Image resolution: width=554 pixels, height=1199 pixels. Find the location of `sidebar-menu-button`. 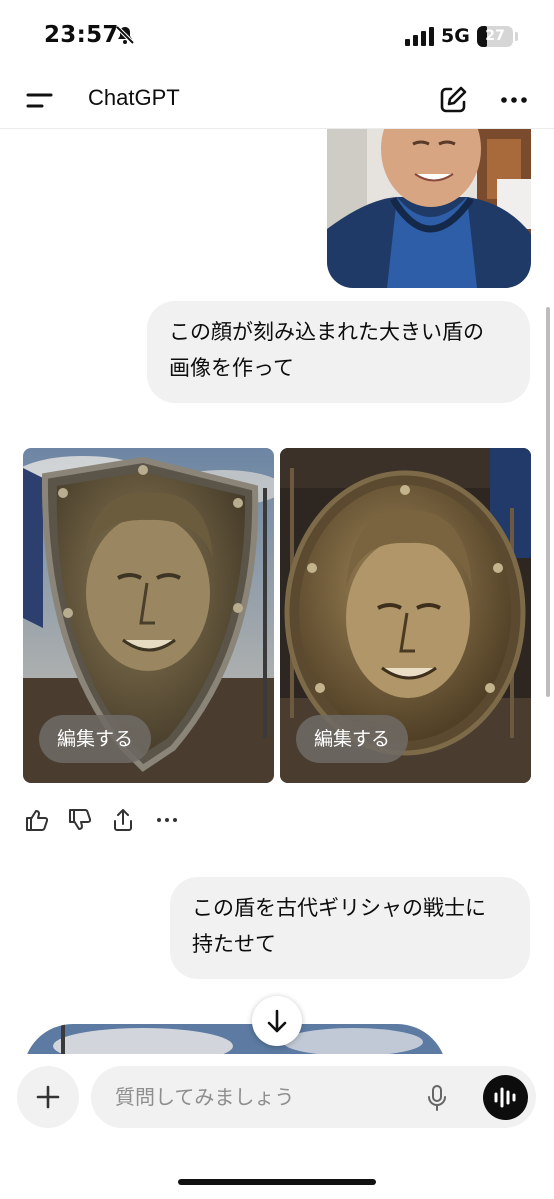

sidebar-menu-button is located at coordinates (40, 100).